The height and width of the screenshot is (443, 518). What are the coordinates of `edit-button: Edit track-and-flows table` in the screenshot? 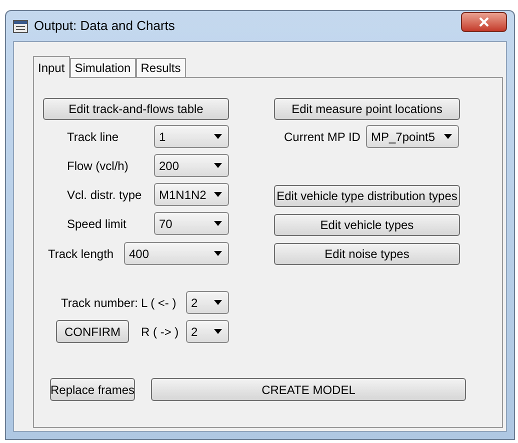 It's located at (136, 109).